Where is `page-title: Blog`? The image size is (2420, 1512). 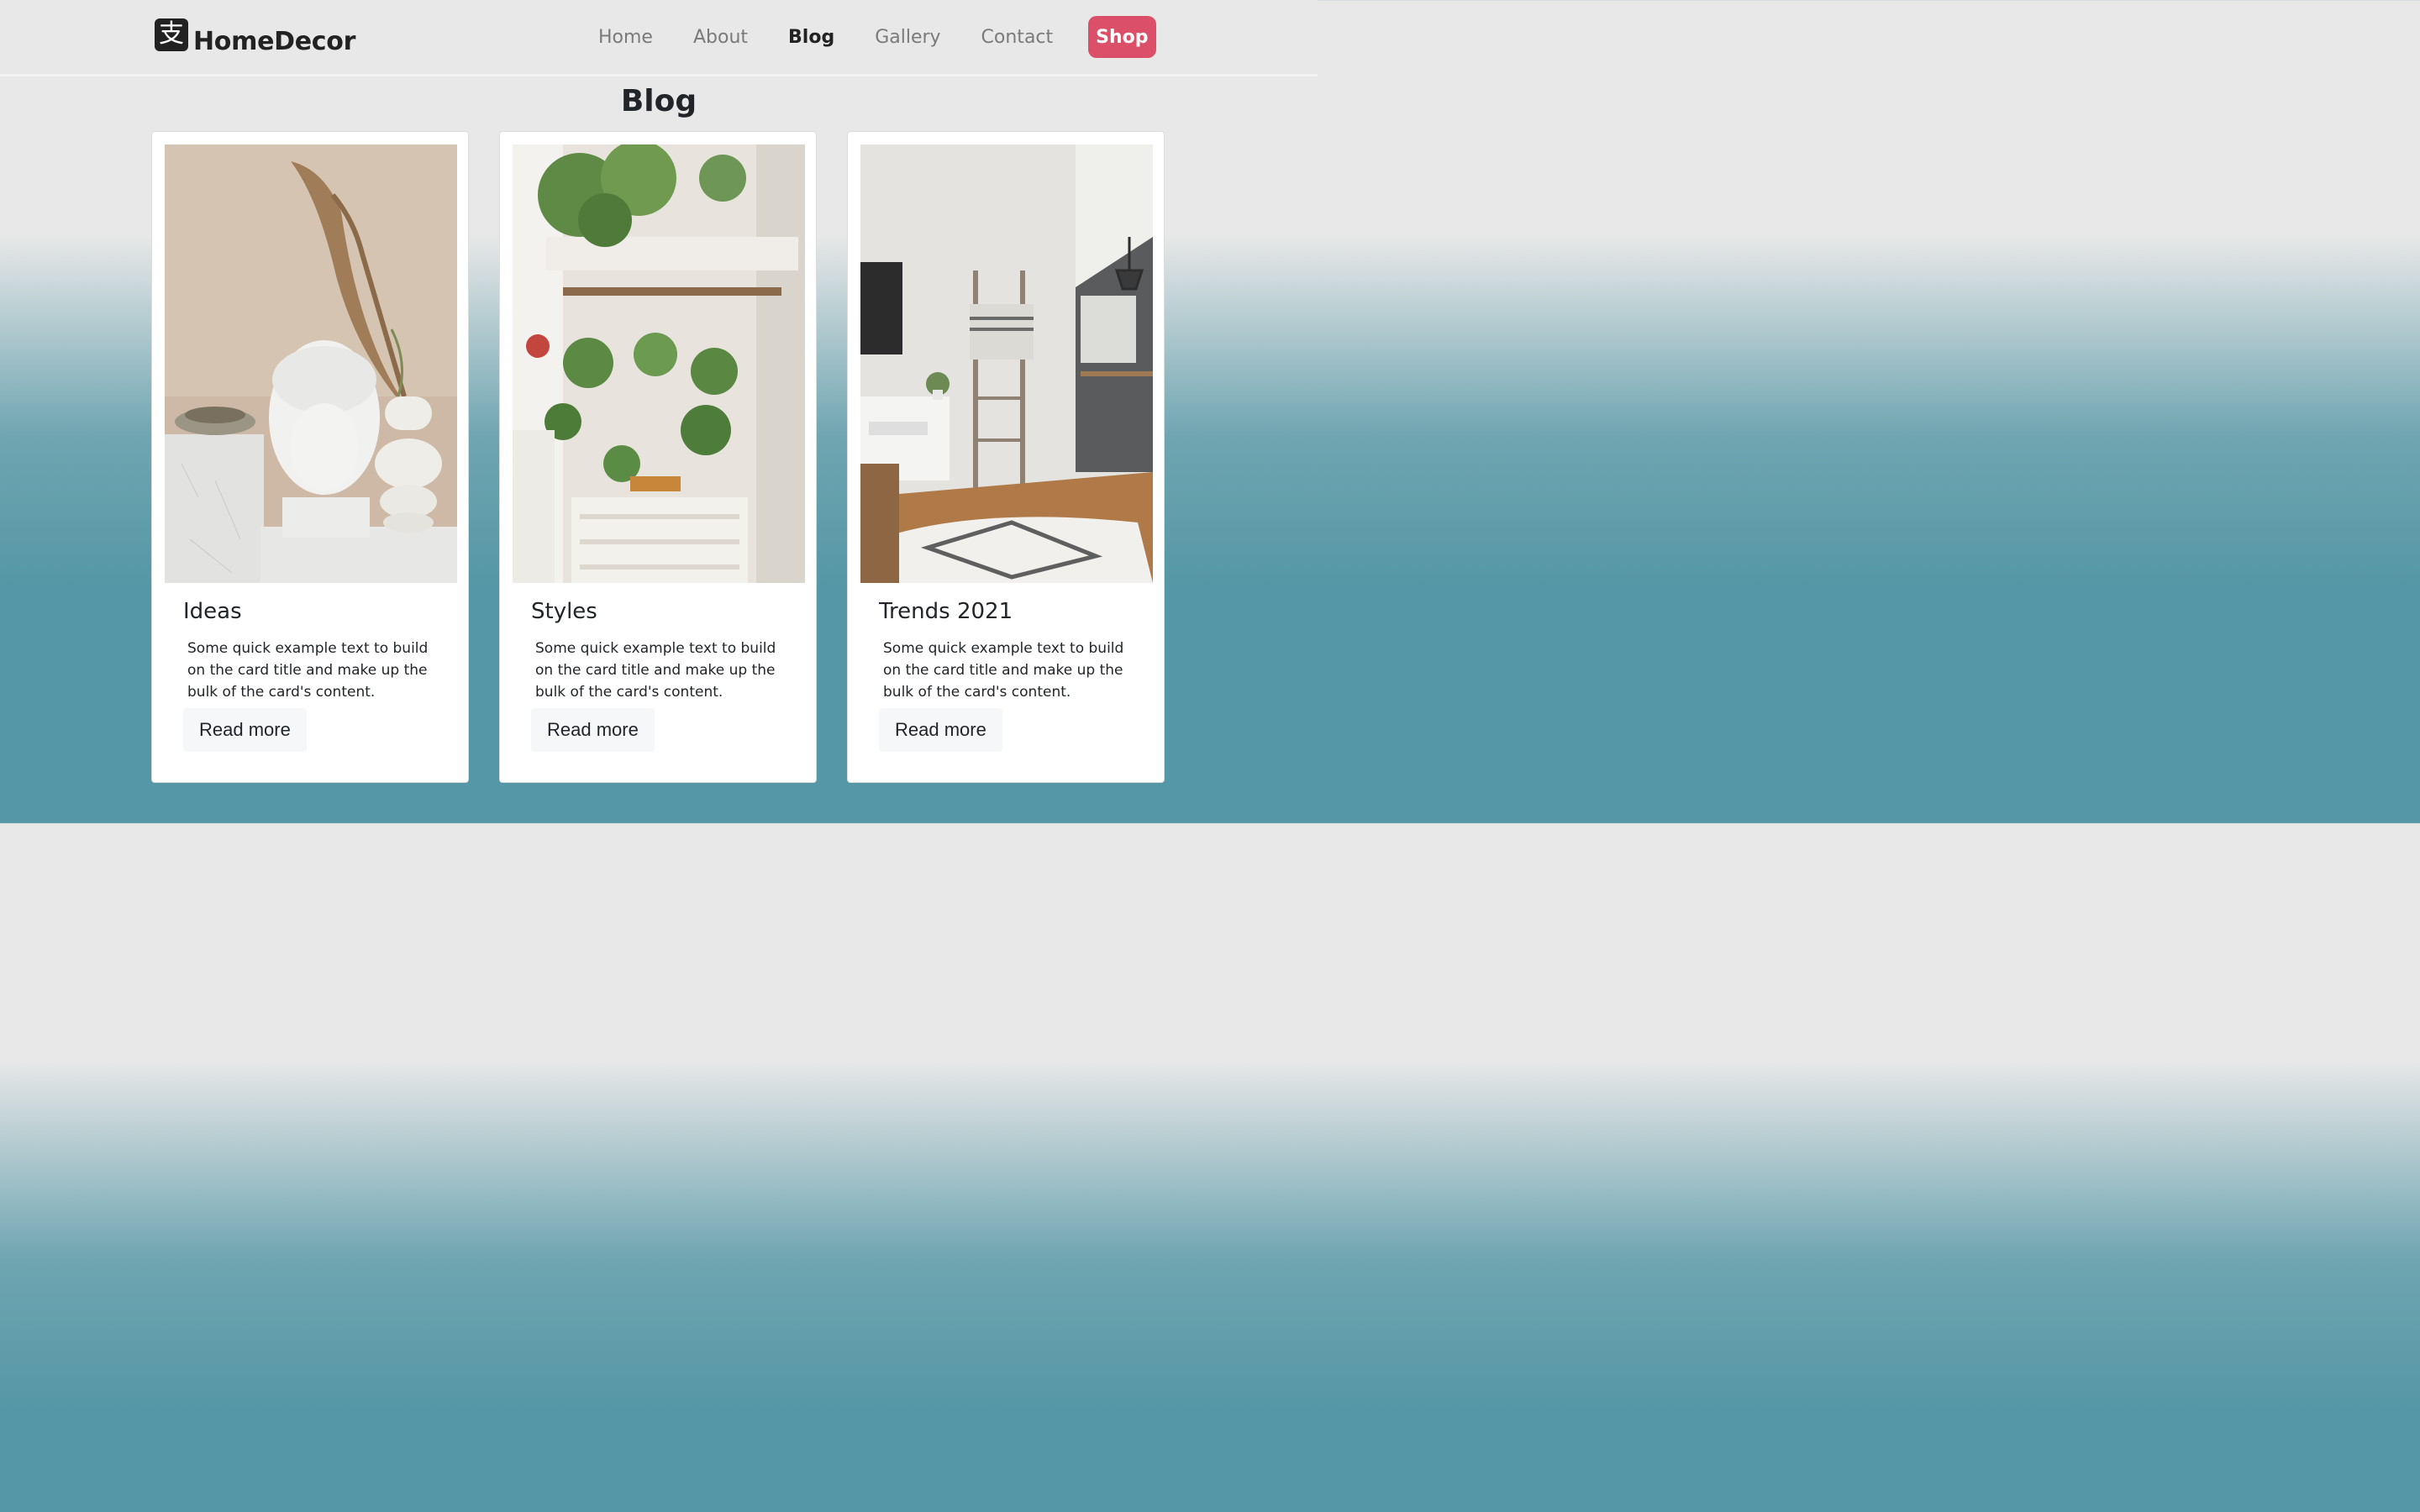
page-title: Blog is located at coordinates (658, 101).